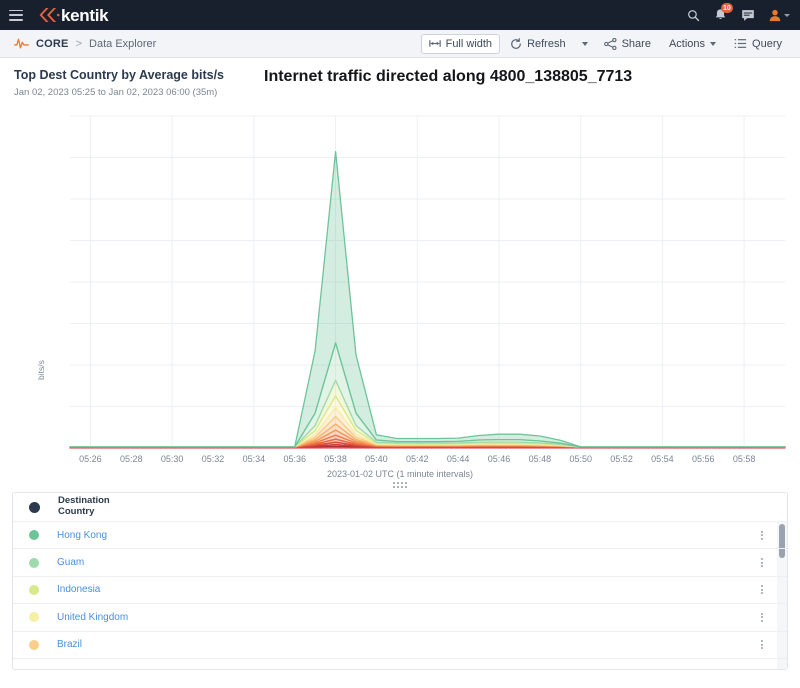  Describe the element at coordinates (69, 644) in the screenshot. I see `country-link: Brazil` at that location.